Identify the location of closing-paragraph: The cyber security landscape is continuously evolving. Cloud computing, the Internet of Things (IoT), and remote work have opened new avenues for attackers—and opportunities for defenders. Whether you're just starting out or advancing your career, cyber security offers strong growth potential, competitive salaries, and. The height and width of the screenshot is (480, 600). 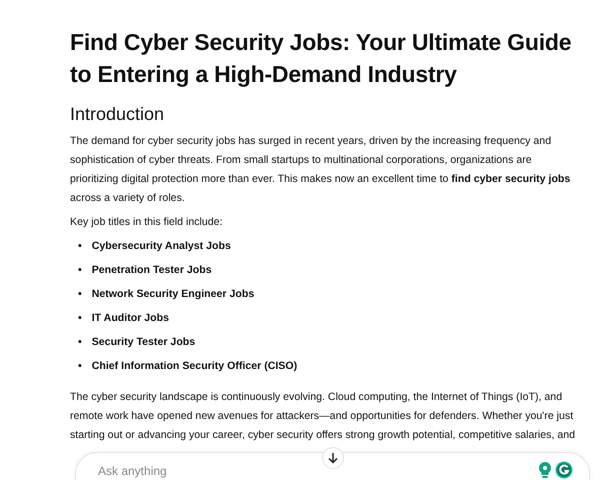
(323, 416).